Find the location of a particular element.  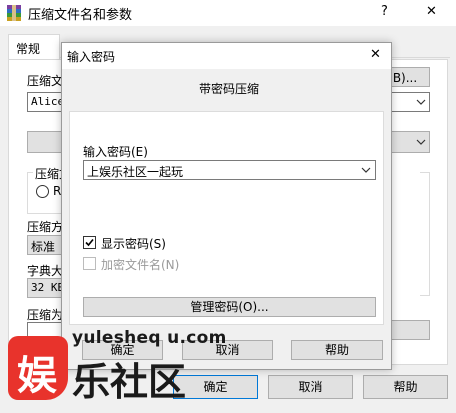

dialog-help-button: 帮助 is located at coordinates (337, 350).